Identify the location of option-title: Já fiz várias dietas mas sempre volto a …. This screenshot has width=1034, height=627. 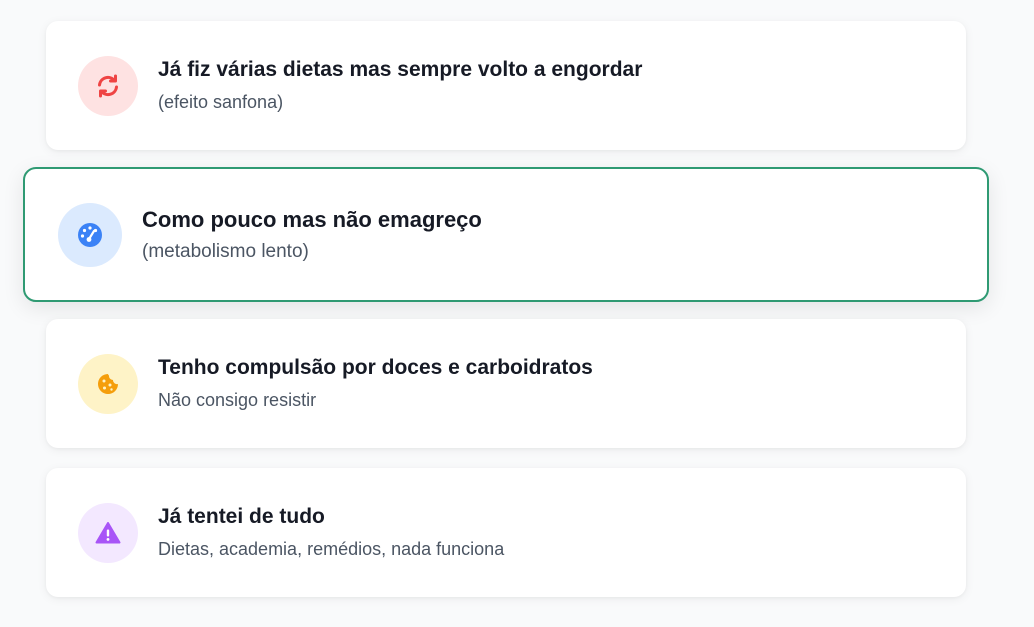
(400, 69).